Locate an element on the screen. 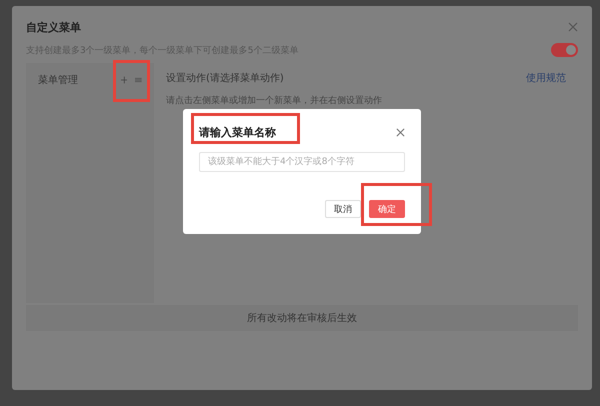  confirm-button: 确定 is located at coordinates (387, 209).